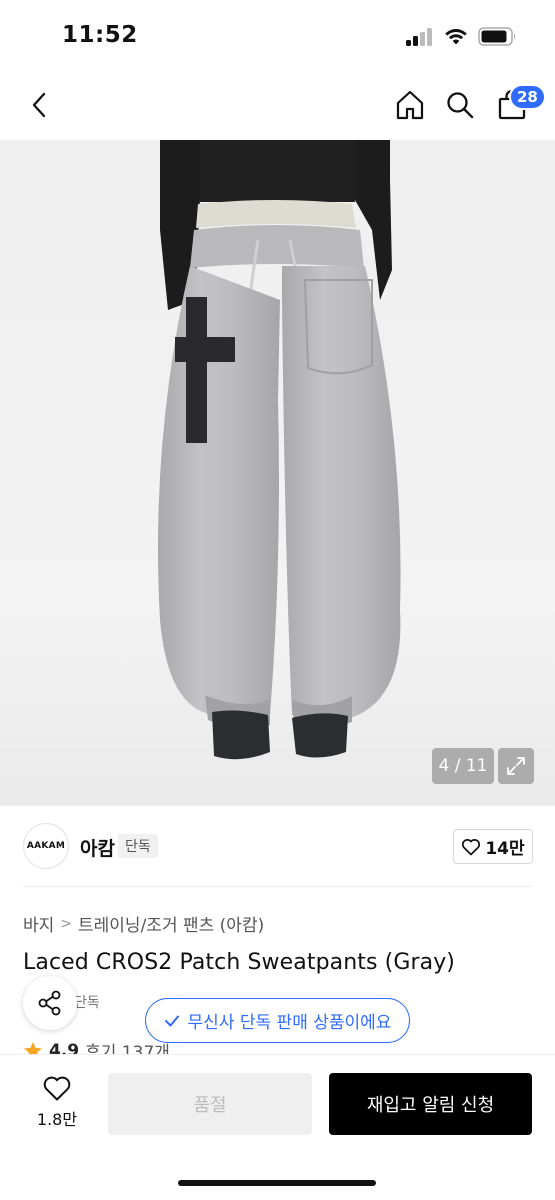 The width and height of the screenshot is (555, 1200). I want to click on wifi-icon, so click(456, 37).